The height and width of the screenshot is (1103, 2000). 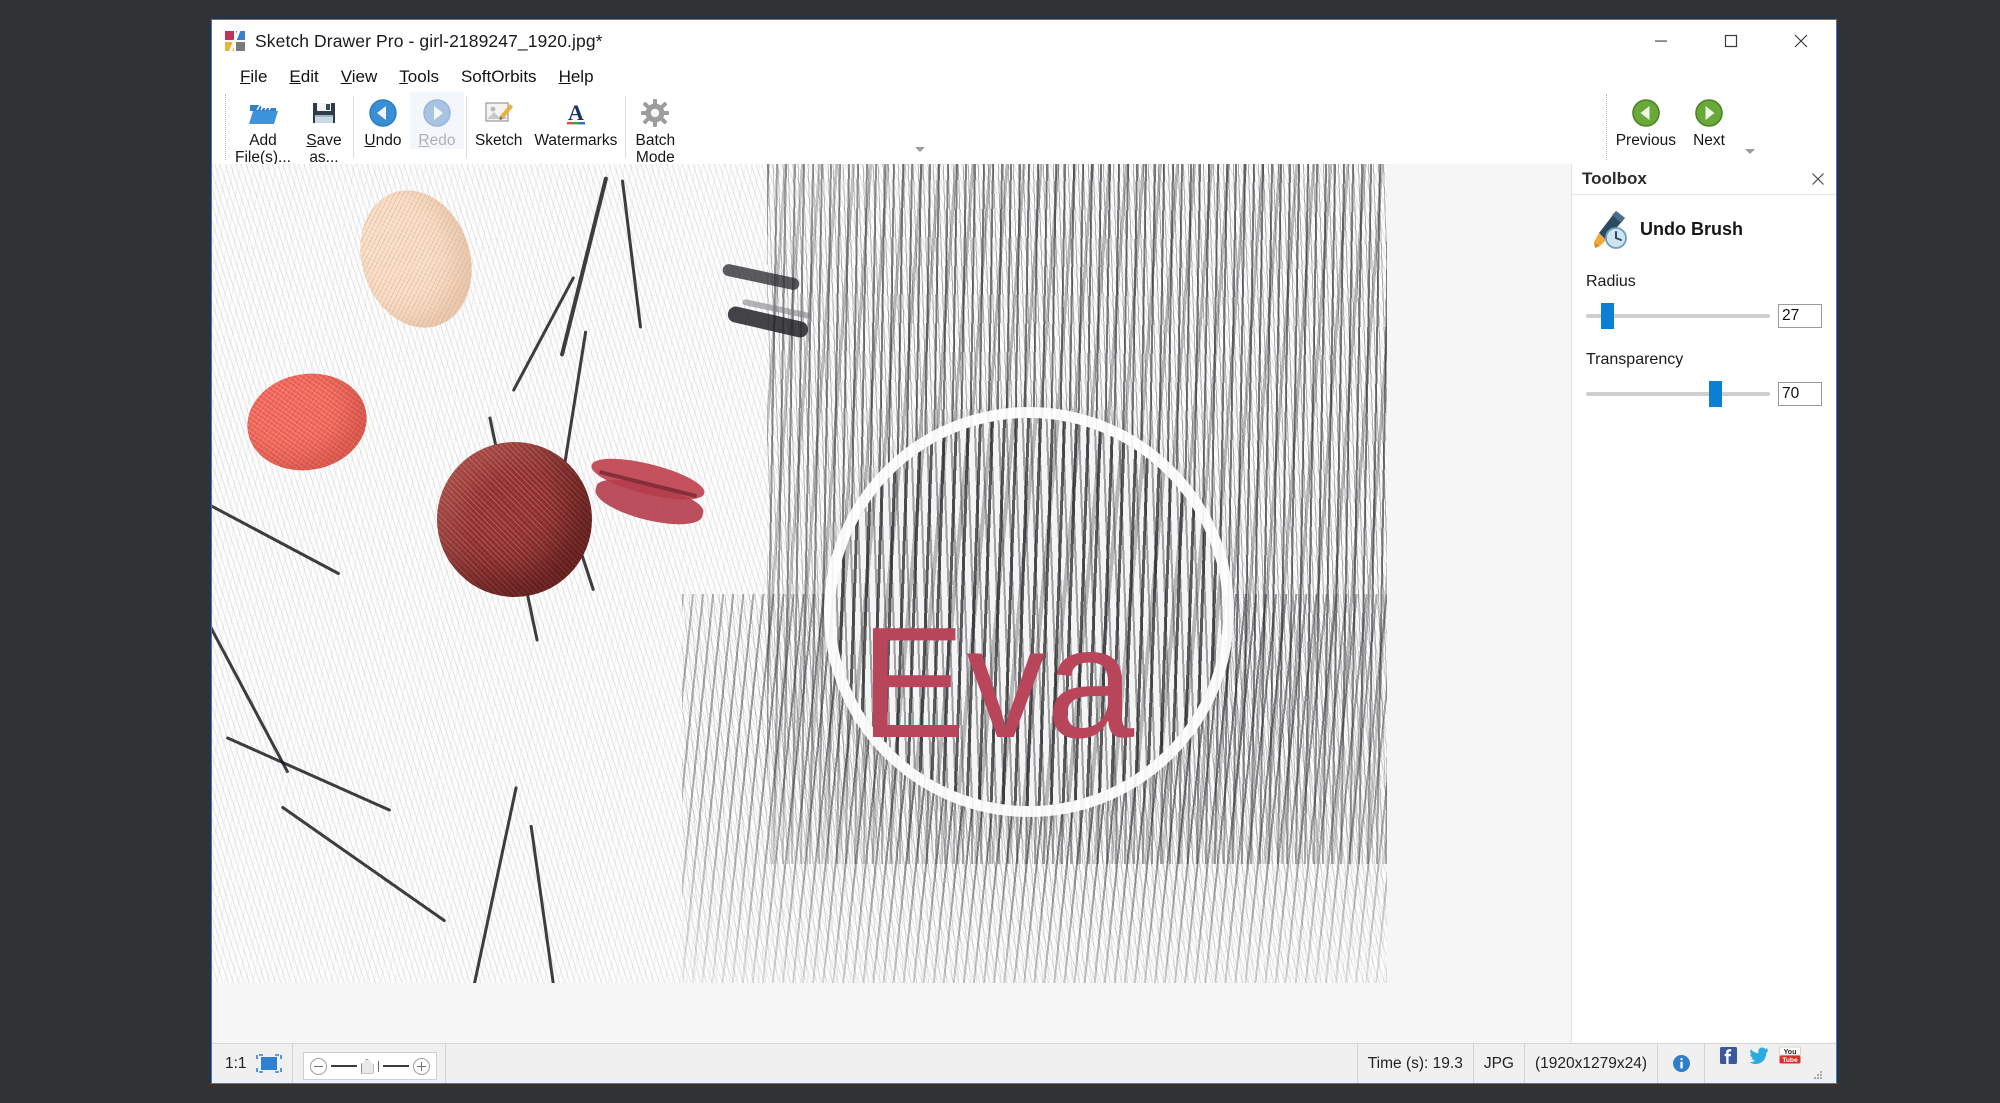 I want to click on radius-slider-thumb, so click(x=1607, y=316).